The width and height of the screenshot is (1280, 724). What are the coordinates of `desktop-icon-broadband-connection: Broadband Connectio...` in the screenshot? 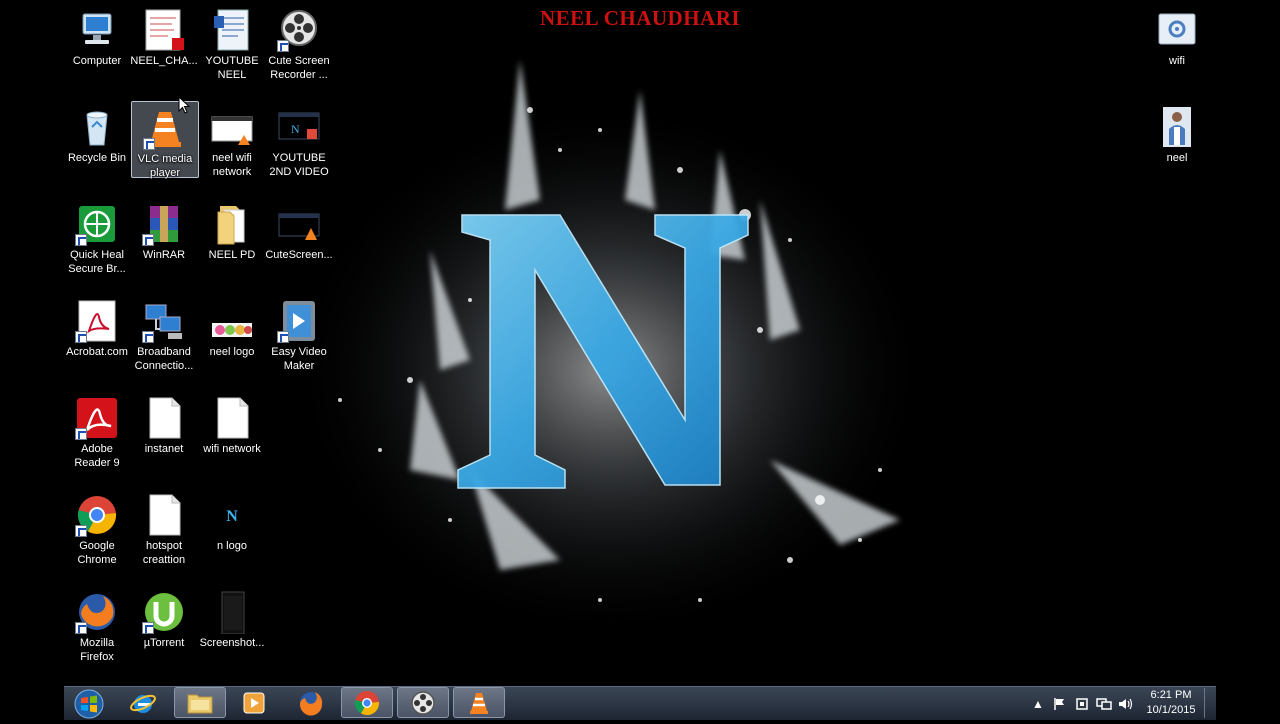 It's located at (164, 334).